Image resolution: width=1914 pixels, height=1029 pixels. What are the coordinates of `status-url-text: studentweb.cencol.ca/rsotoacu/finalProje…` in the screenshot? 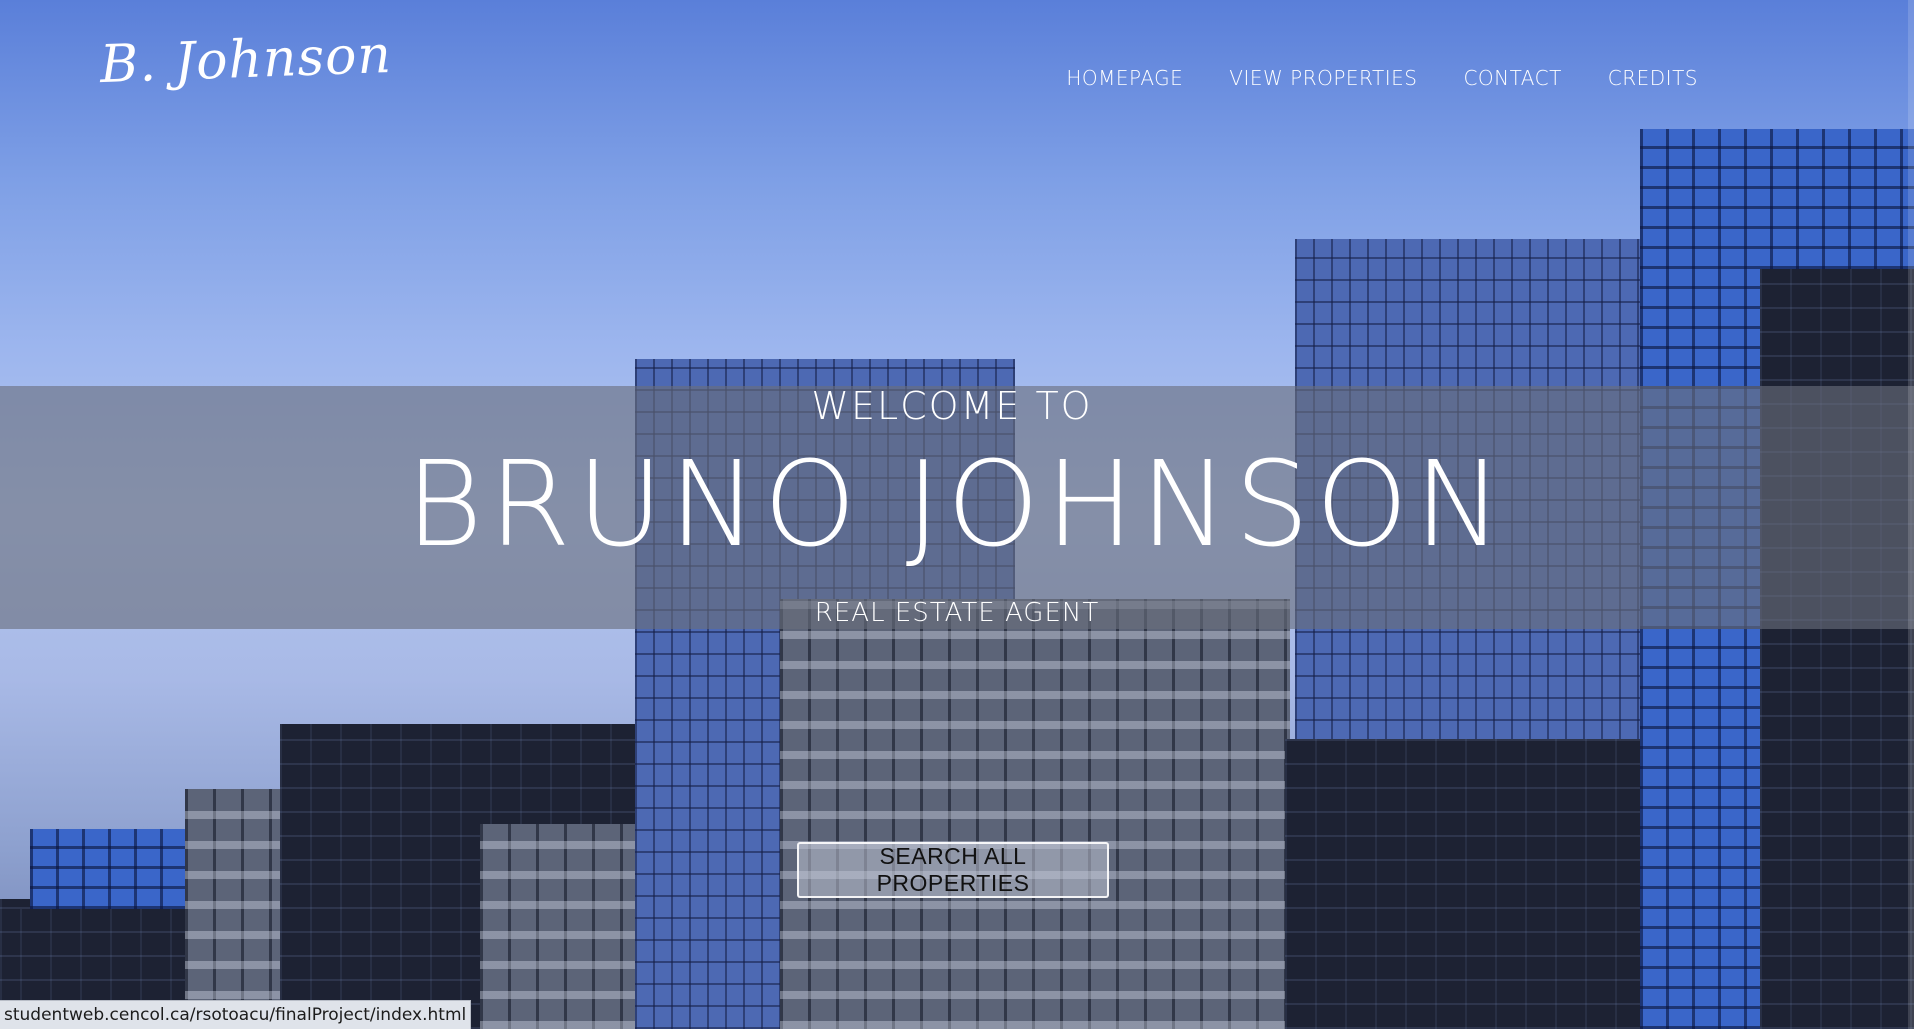 It's located at (235, 1015).